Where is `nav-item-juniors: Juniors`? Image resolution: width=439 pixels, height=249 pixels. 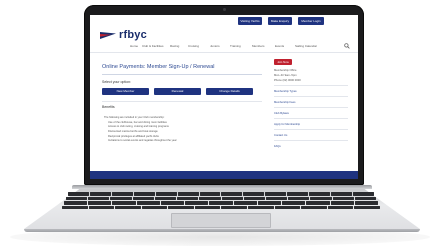
nav-item-juniors: Juniors is located at coordinates (215, 46).